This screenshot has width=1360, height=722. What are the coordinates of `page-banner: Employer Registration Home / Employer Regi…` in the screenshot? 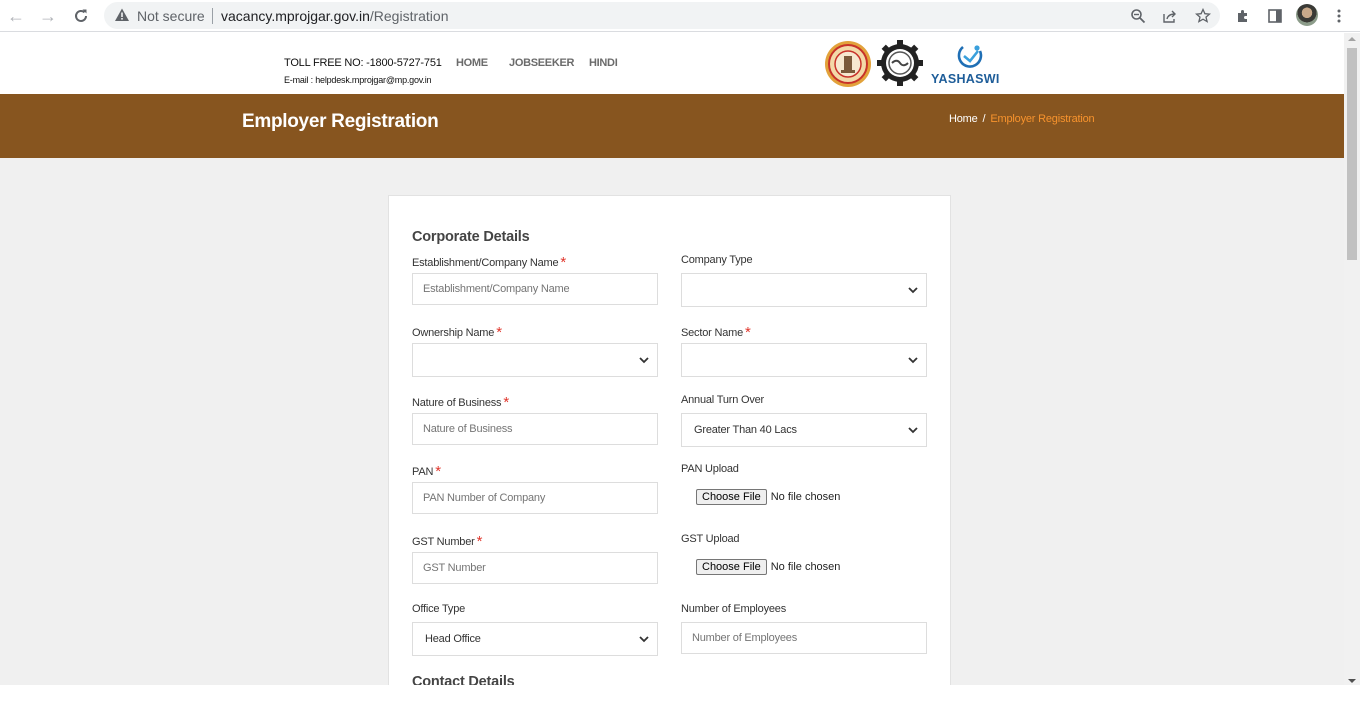 It's located at (672, 126).